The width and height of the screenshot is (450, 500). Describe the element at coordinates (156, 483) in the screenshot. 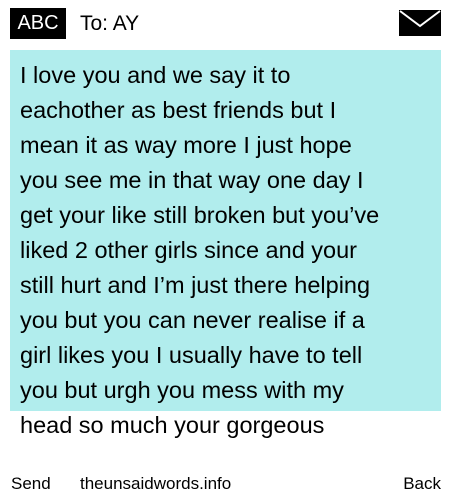

I see `site-label: theunsaidwords.info` at that location.